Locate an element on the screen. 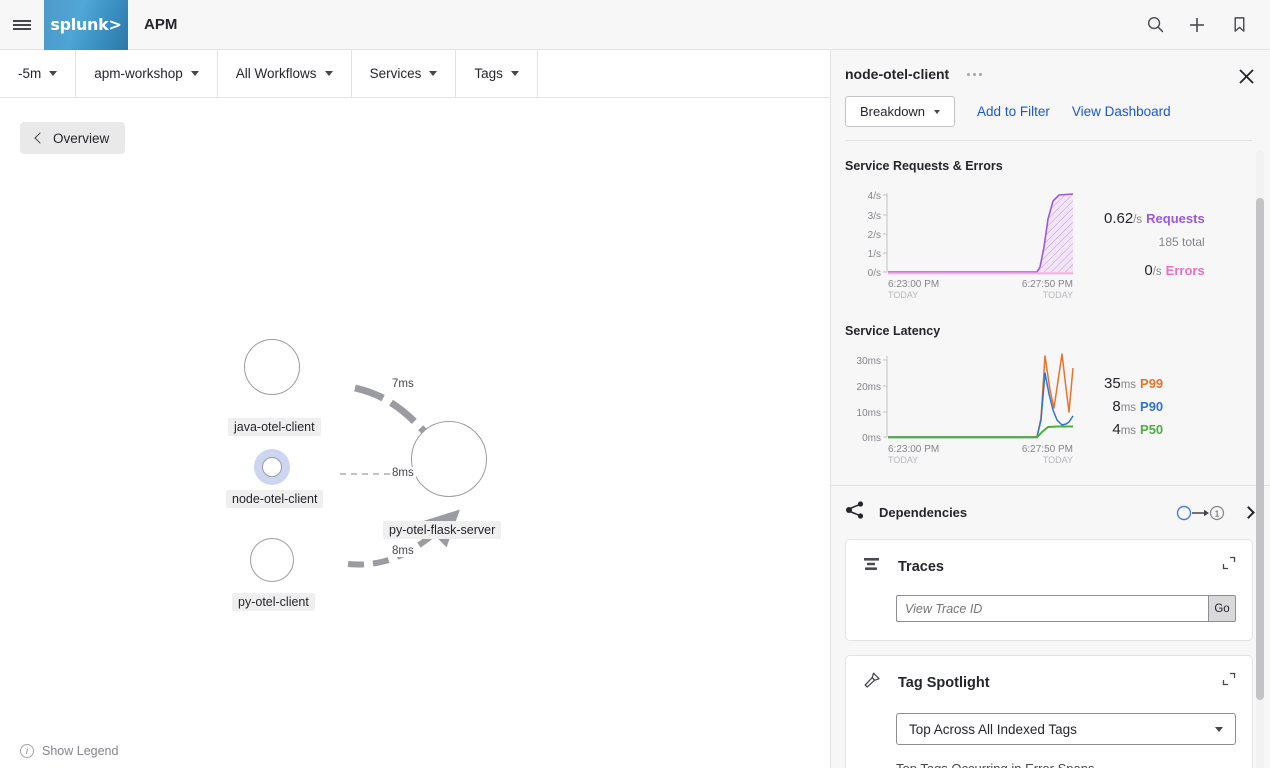 The width and height of the screenshot is (1270, 768). service-requests-errors-title: Service Requests & Errors is located at coordinates (924, 166).